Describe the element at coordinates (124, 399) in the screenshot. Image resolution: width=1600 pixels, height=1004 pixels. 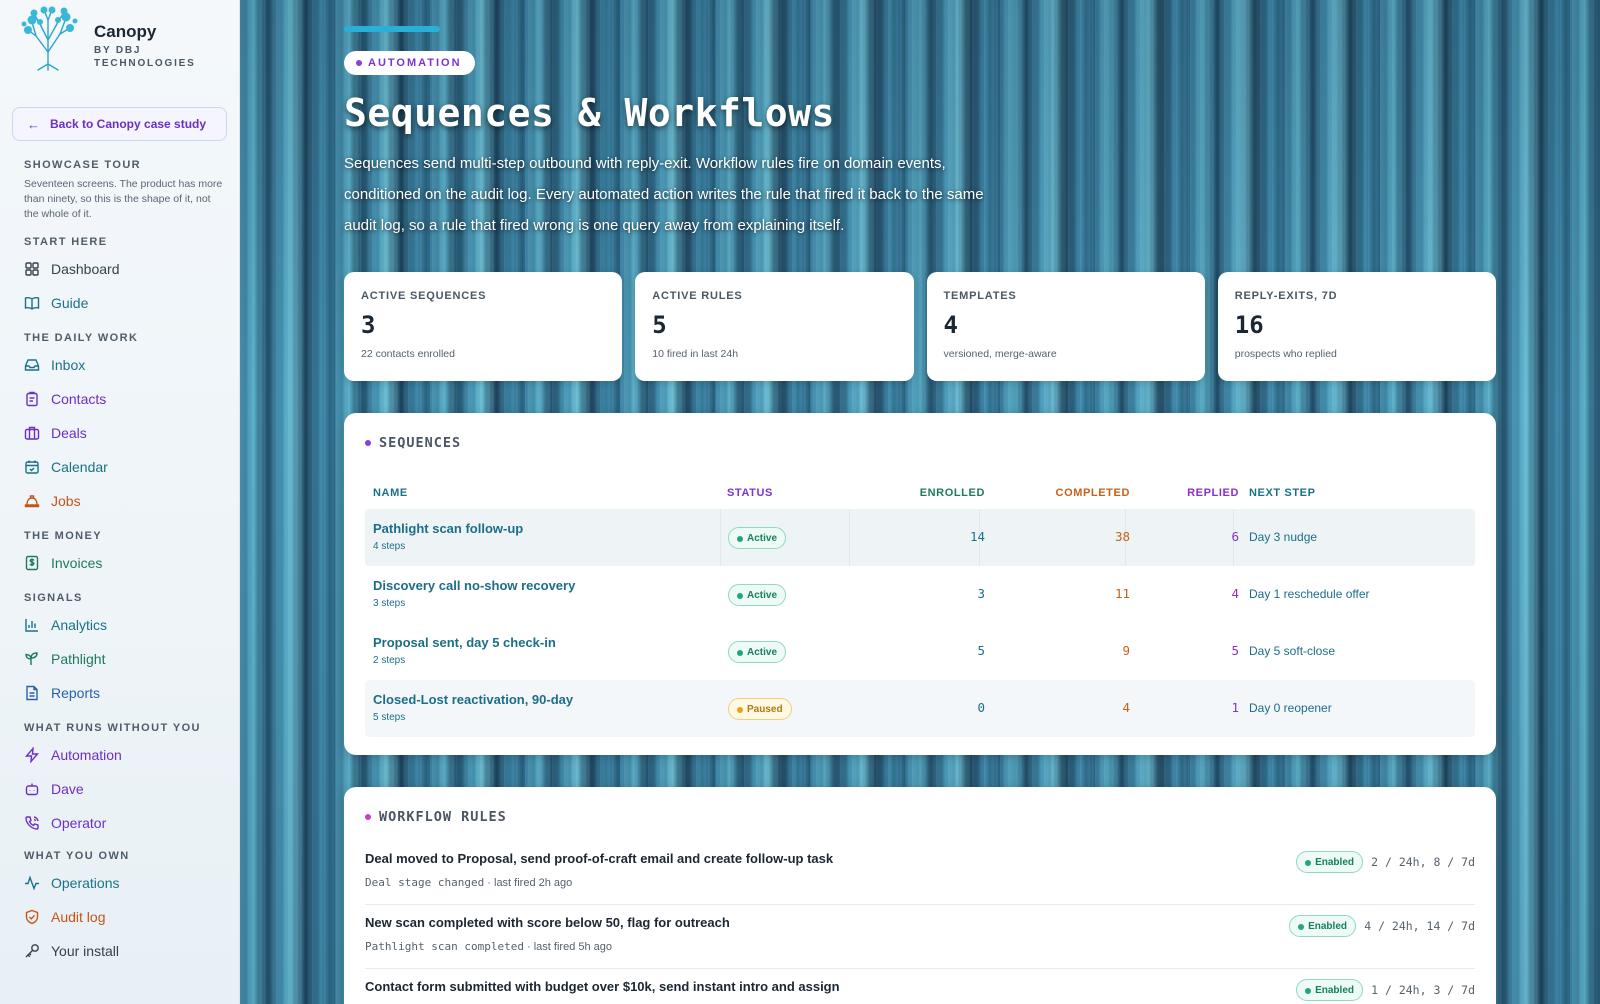
I see `nav-contacts: Contacts` at that location.